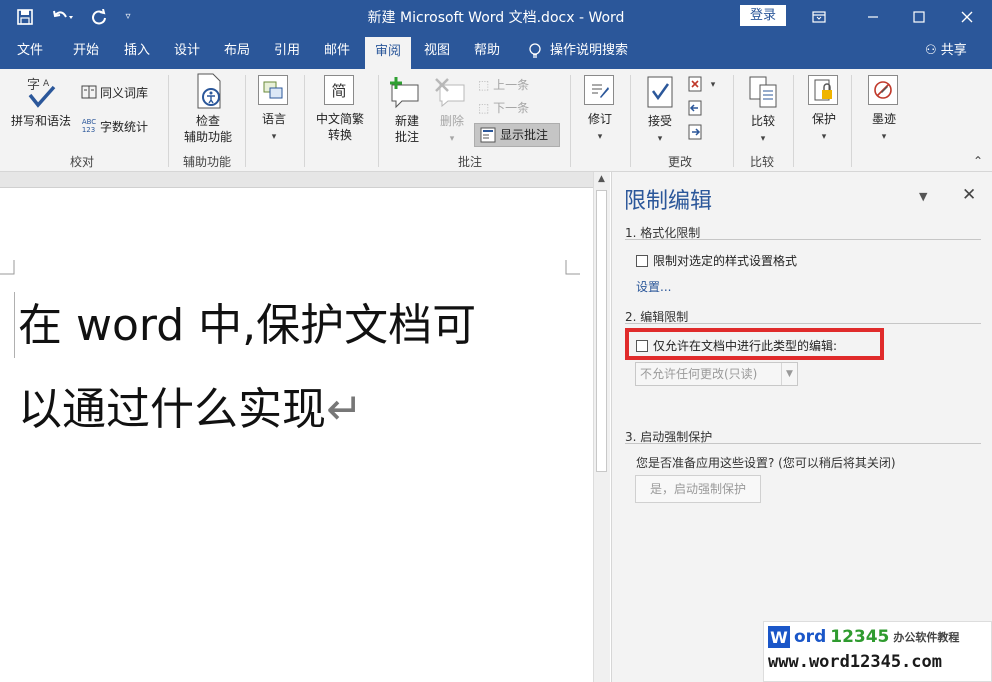 The width and height of the screenshot is (992, 682). I want to click on ink-dropdown-icon: ▾, so click(884, 137).